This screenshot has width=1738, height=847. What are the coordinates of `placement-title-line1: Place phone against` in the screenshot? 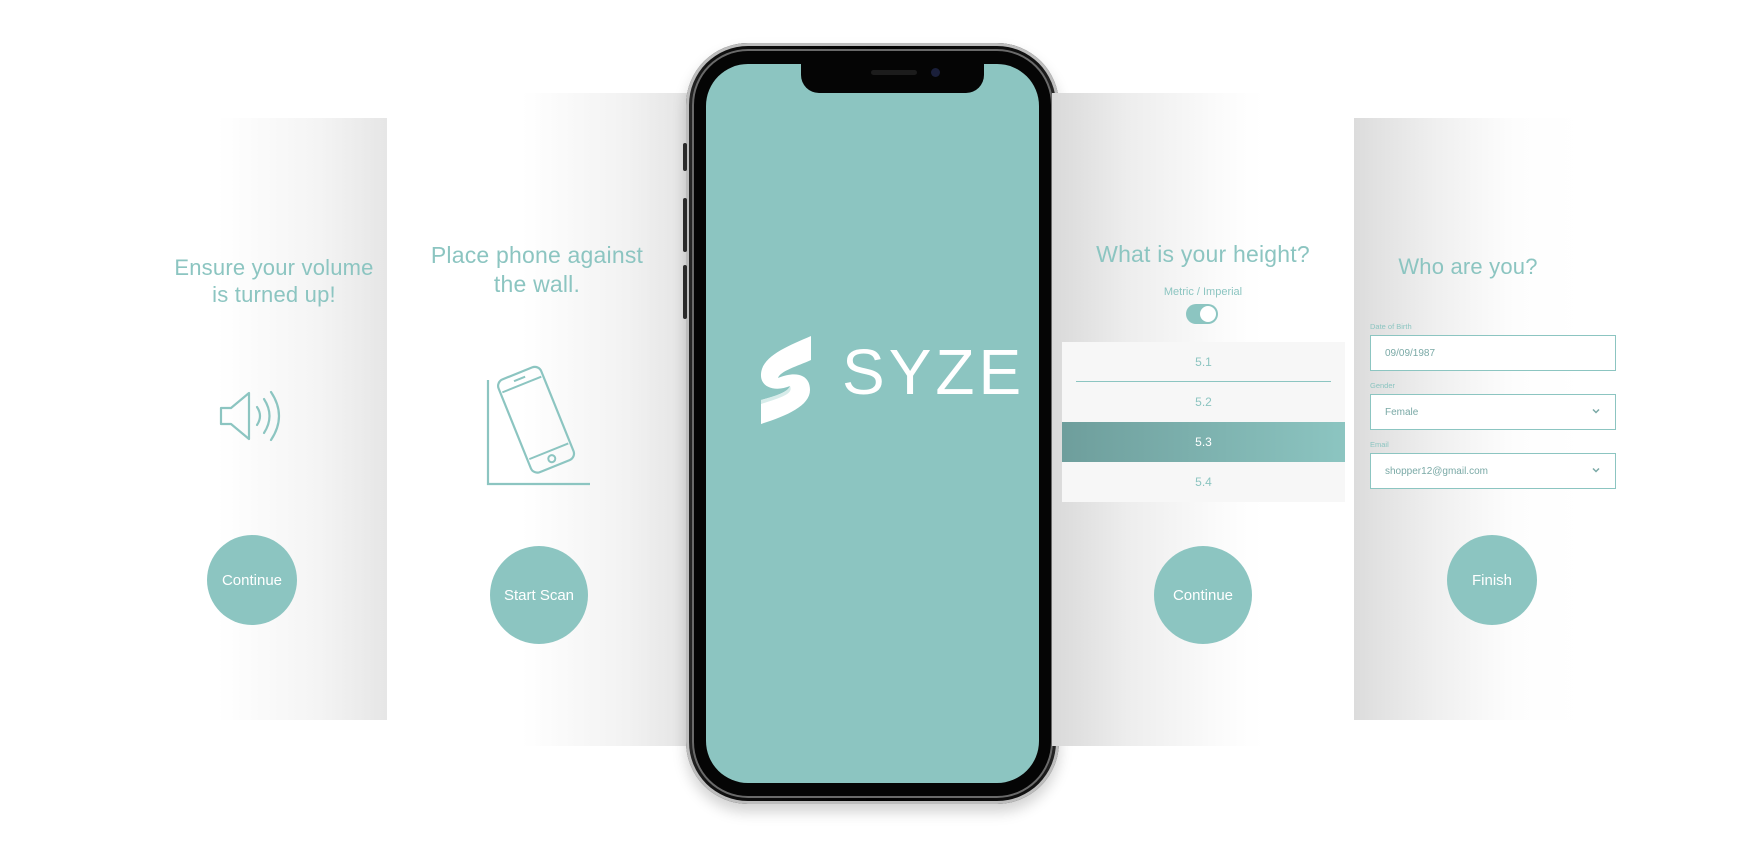 It's located at (537, 255).